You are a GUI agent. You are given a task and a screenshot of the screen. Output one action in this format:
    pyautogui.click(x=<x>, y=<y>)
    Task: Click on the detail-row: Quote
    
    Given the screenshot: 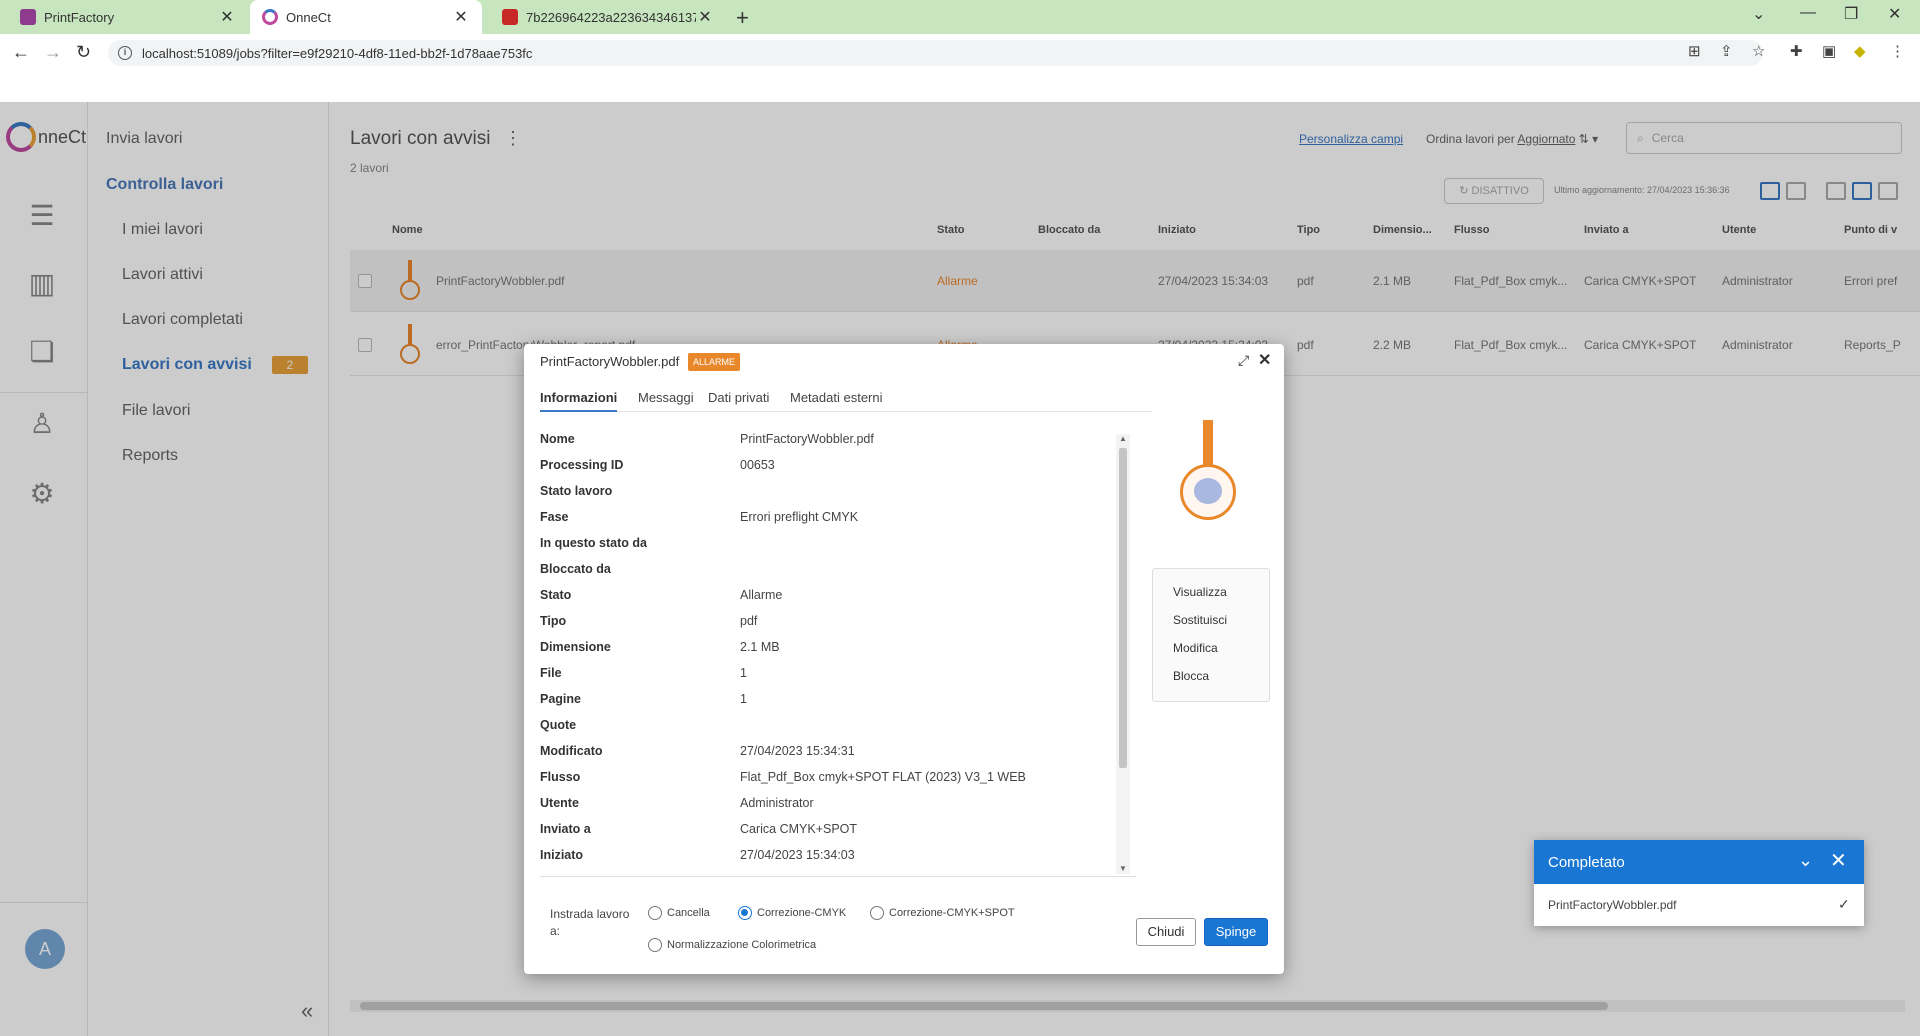 What is the action you would take?
    pyautogui.click(x=835, y=728)
    